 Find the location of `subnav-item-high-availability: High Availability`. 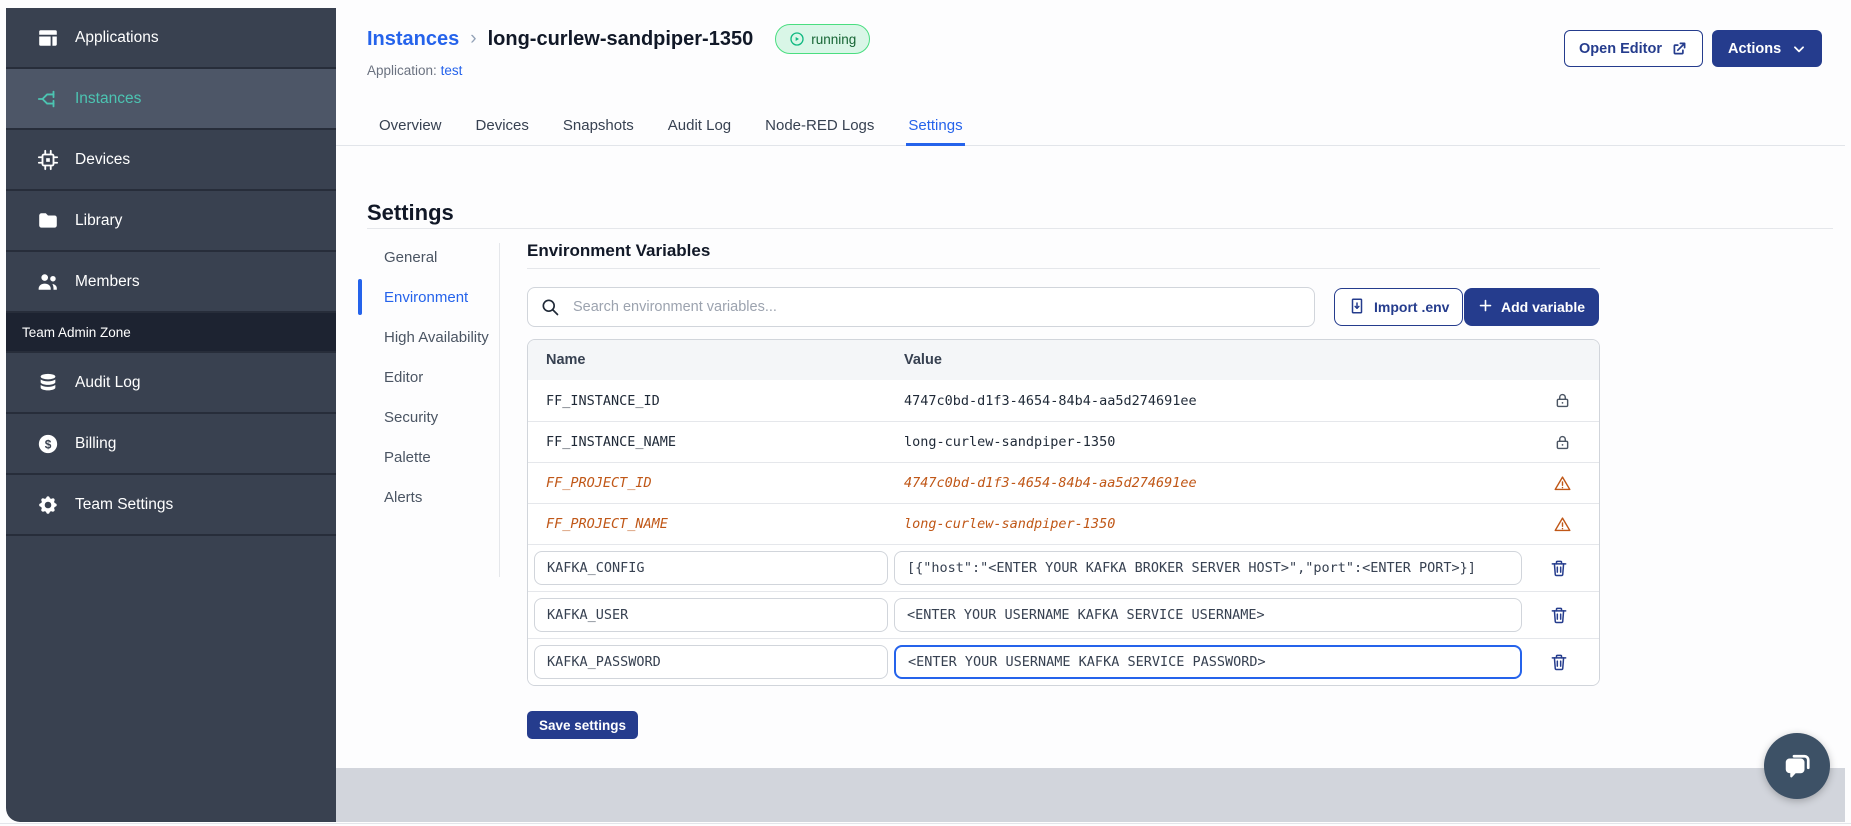

subnav-item-high-availability: High Availability is located at coordinates (428, 337).